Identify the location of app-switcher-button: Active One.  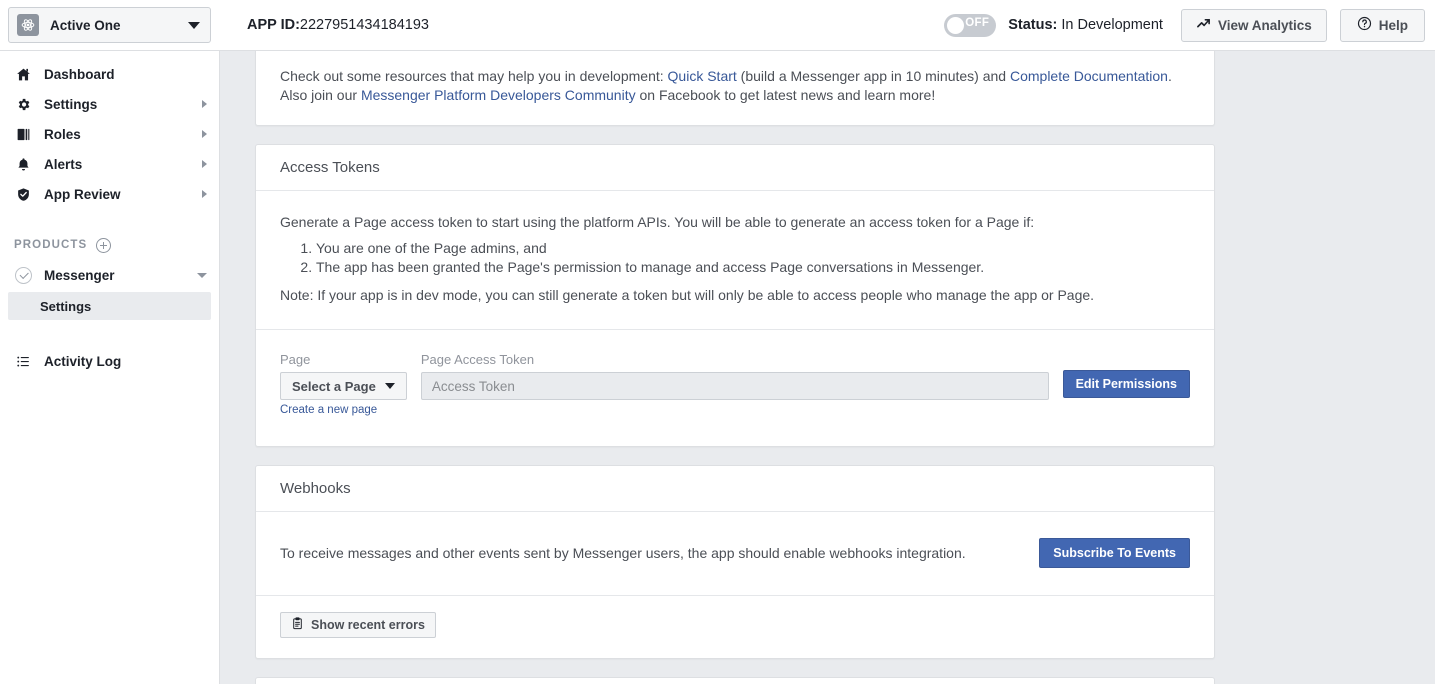
(109, 25).